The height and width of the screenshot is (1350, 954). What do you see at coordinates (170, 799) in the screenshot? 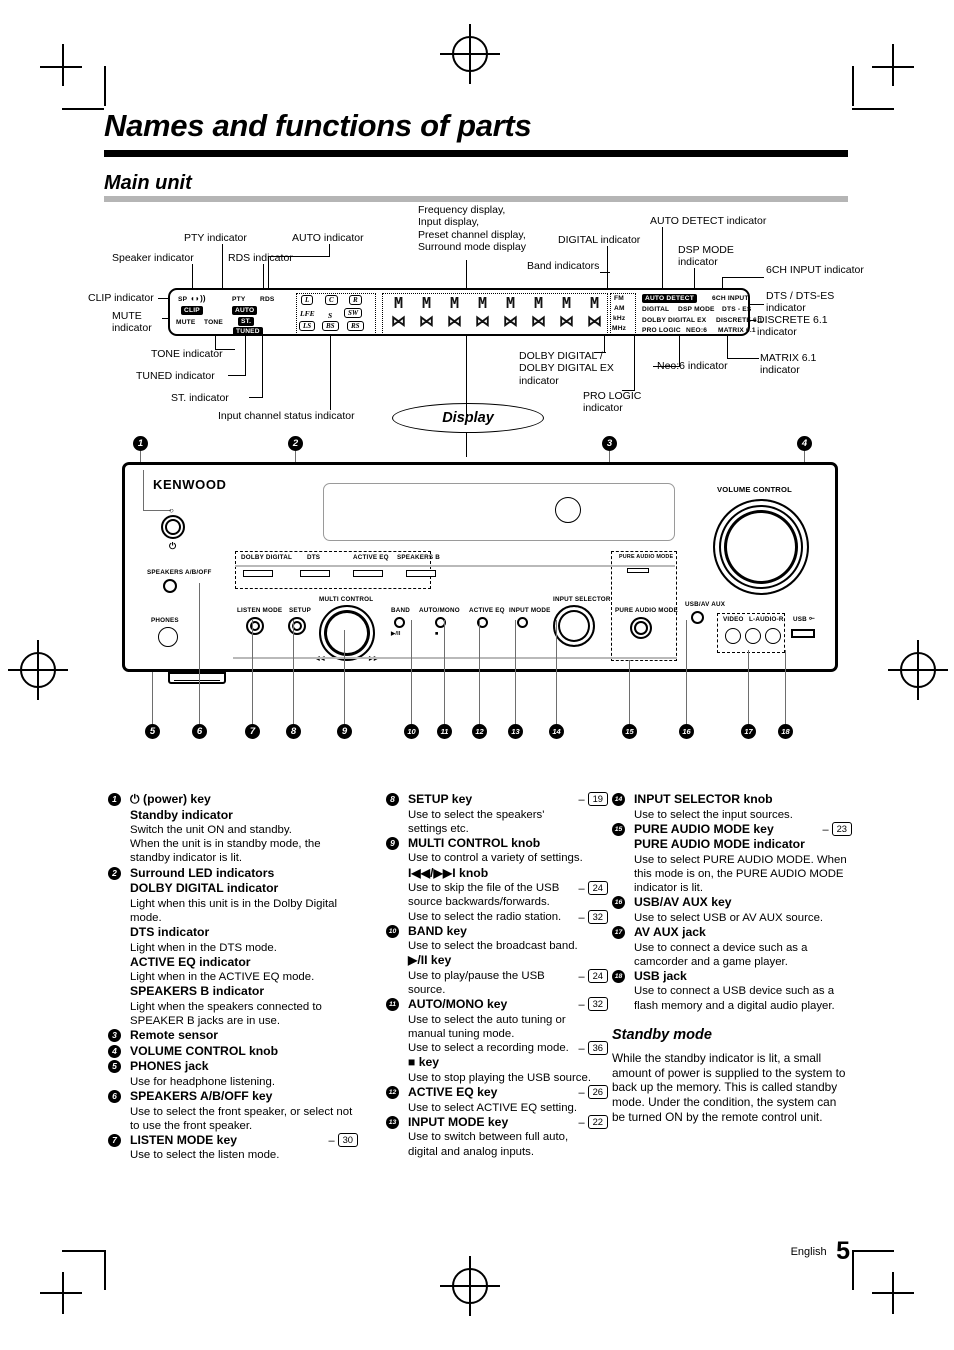
I see `item-heading: ⏻ (power) key` at bounding box center [170, 799].